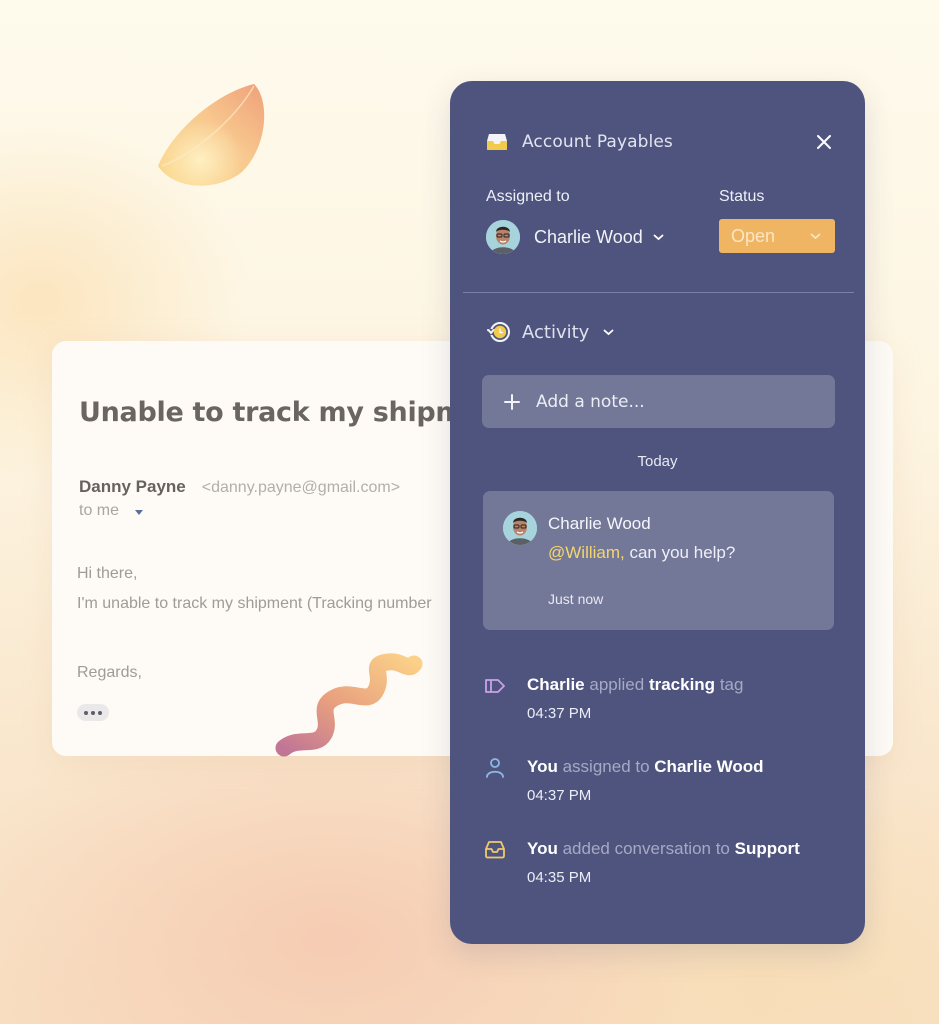 Image resolution: width=939 pixels, height=1024 pixels. What do you see at coordinates (753, 235) in the screenshot?
I see `status-value: Open` at bounding box center [753, 235].